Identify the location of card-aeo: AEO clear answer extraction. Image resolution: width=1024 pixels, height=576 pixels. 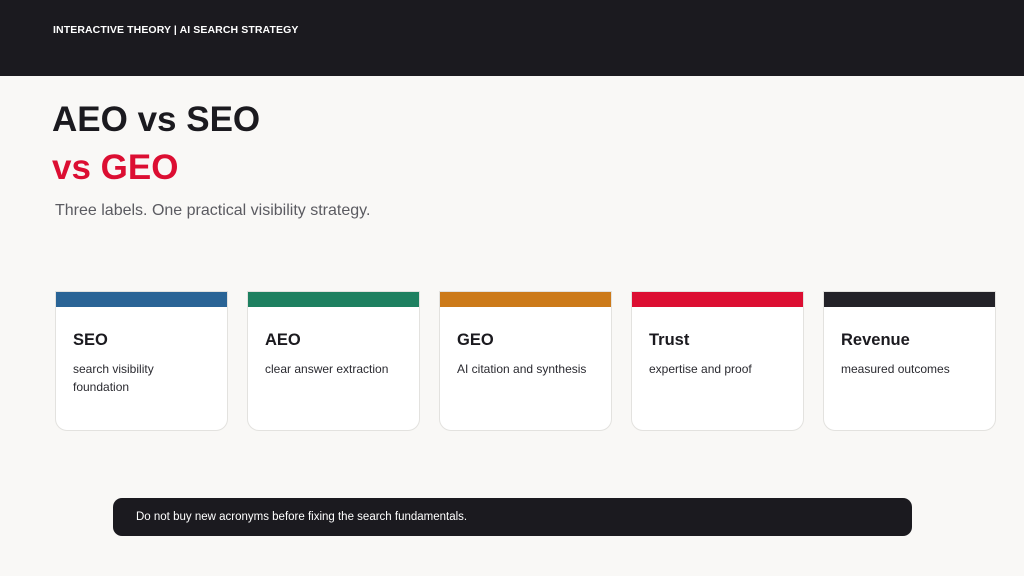
(333, 361).